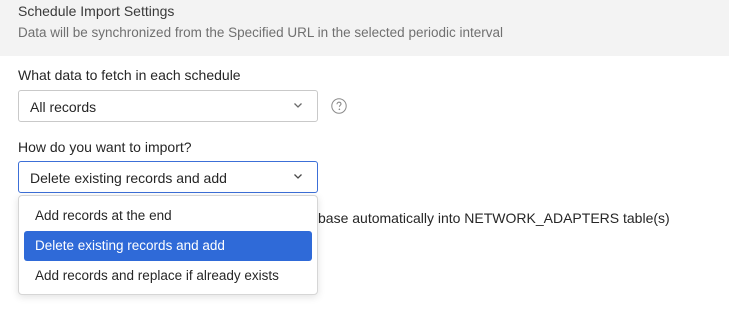  What do you see at coordinates (129, 75) in the screenshot?
I see `fetch-data-label: What data to fetch in each schedule` at bounding box center [129, 75].